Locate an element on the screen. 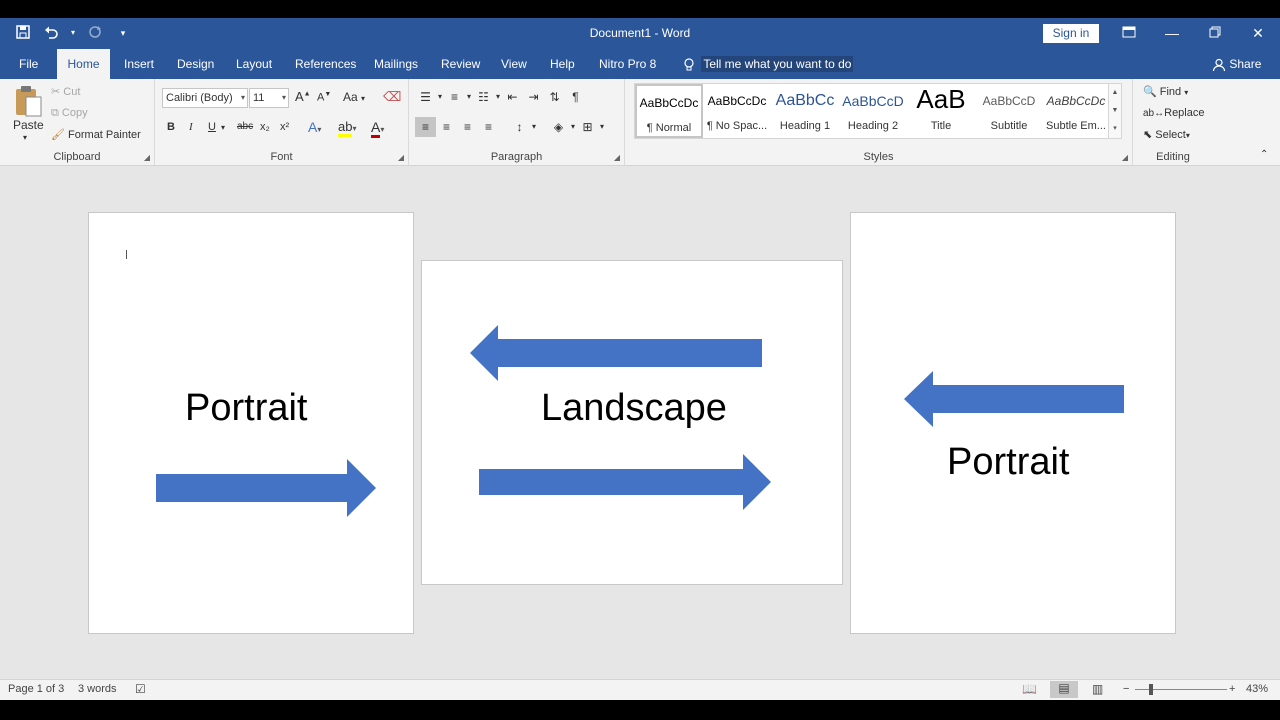 Image resolution: width=1280 pixels, height=720 pixels. page-3: Portrait is located at coordinates (1013, 423).